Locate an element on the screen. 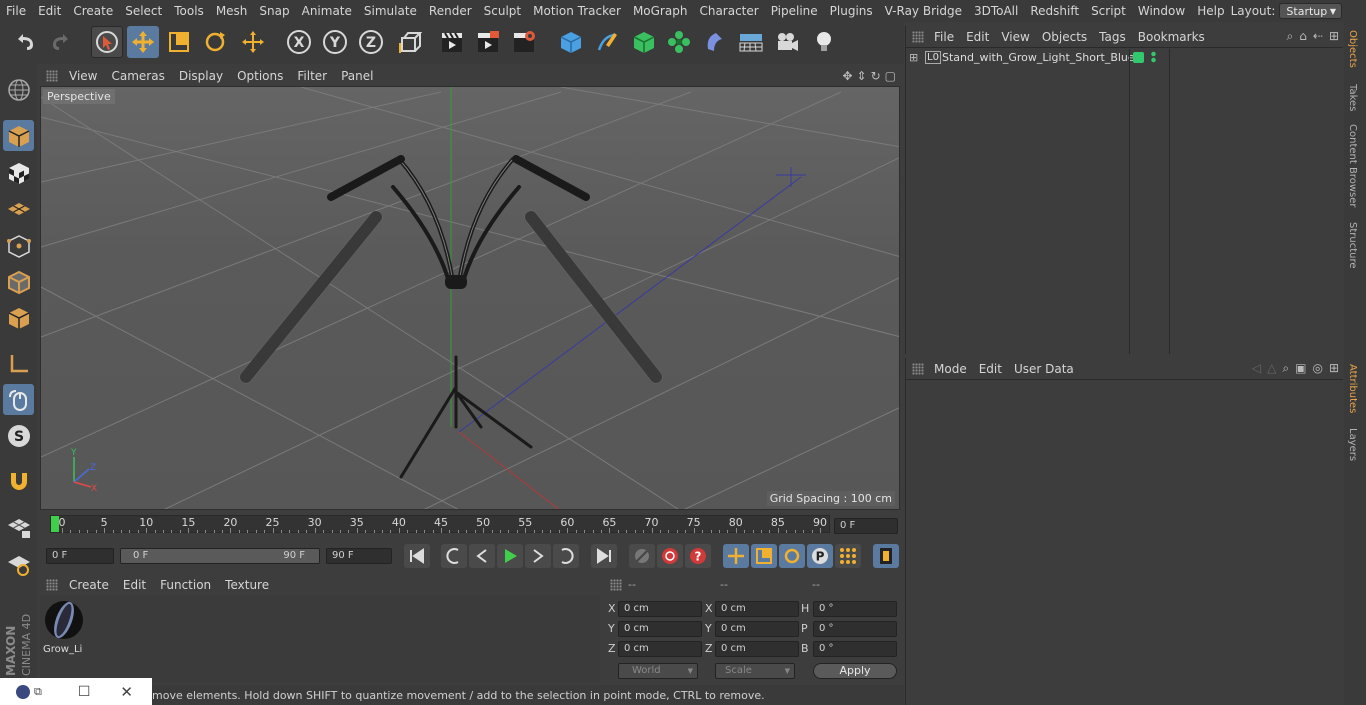 This screenshot has height=705, width=1366. restore-icon: ⧉ is located at coordinates (38, 692).